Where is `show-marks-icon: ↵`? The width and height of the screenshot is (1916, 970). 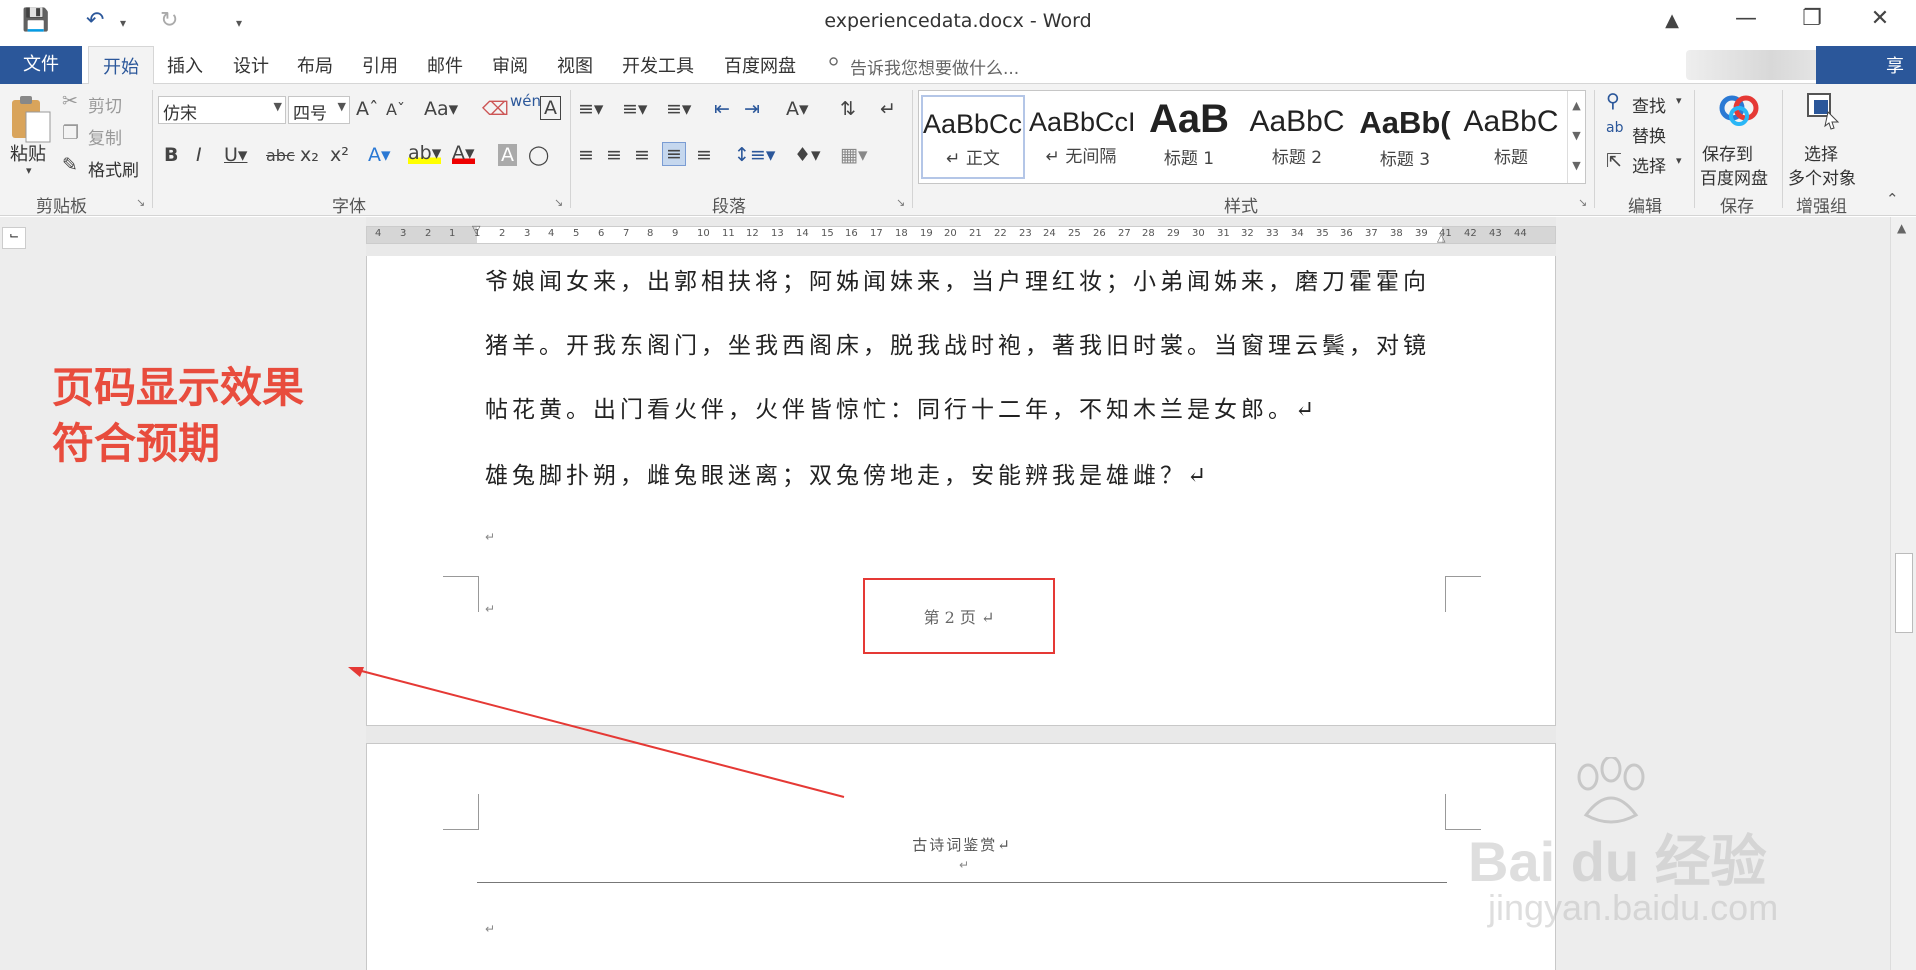 show-marks-icon: ↵ is located at coordinates (888, 109).